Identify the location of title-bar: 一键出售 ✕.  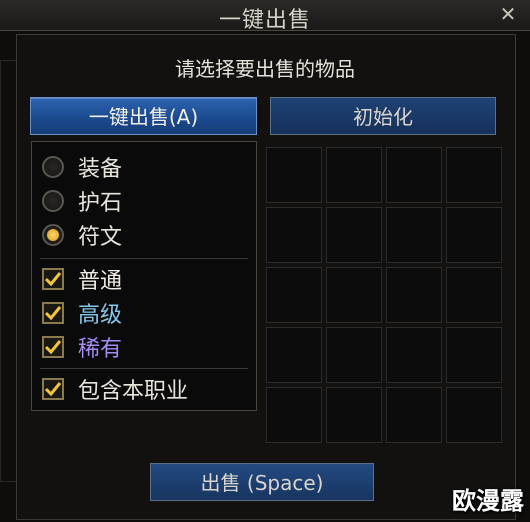
(265, 16).